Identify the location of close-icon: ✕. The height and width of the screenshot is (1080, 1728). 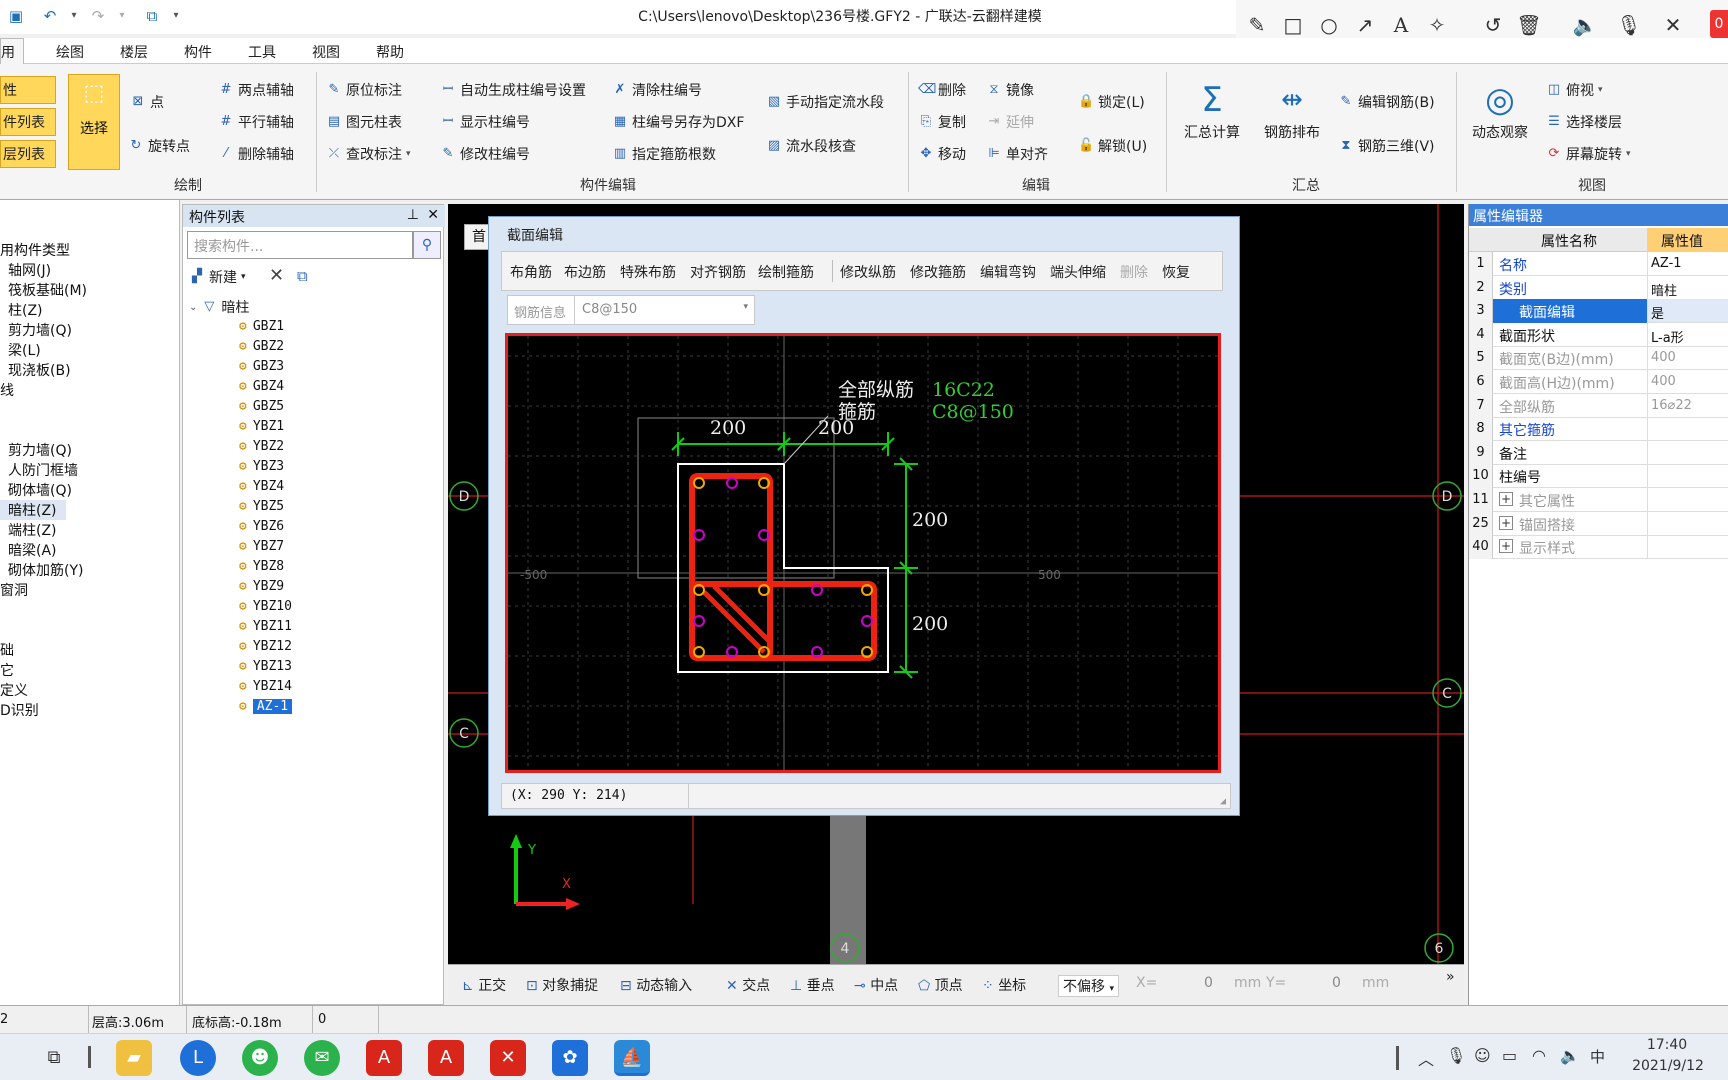
(1673, 25).